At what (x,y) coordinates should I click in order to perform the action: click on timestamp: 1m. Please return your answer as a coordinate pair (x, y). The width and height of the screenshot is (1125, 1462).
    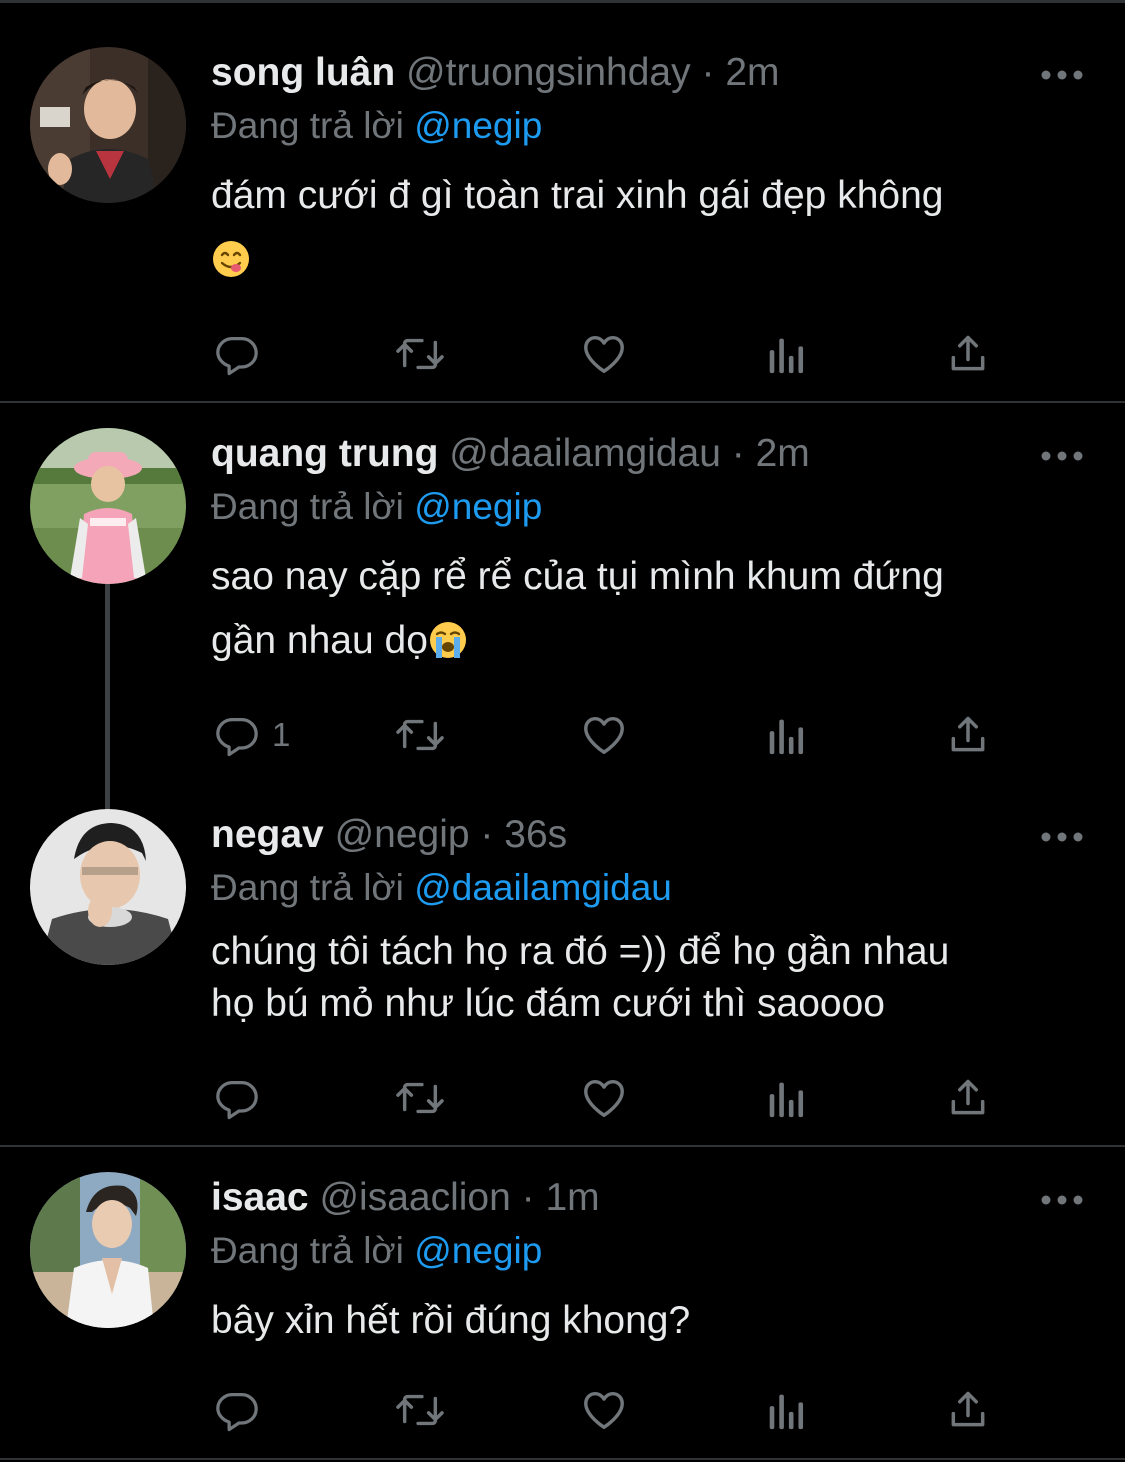
    Looking at the image, I should click on (572, 1197).